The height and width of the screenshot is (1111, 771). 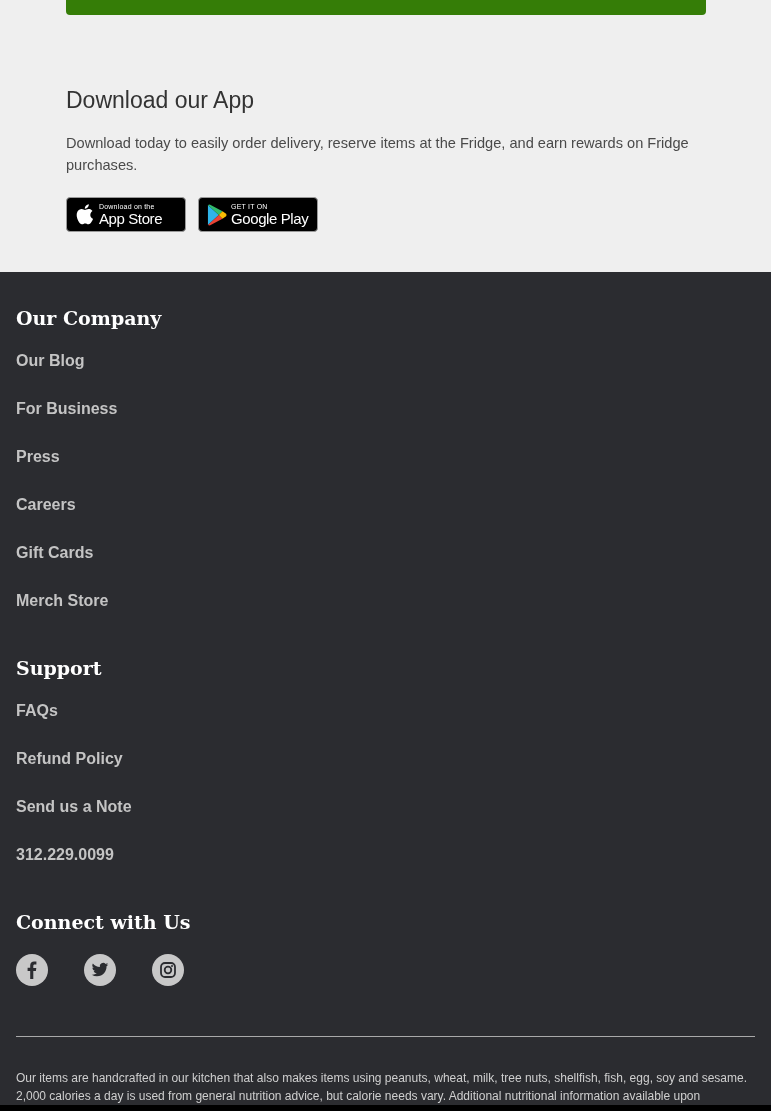 What do you see at coordinates (46, 505) in the screenshot?
I see `footer-link: Careers` at bounding box center [46, 505].